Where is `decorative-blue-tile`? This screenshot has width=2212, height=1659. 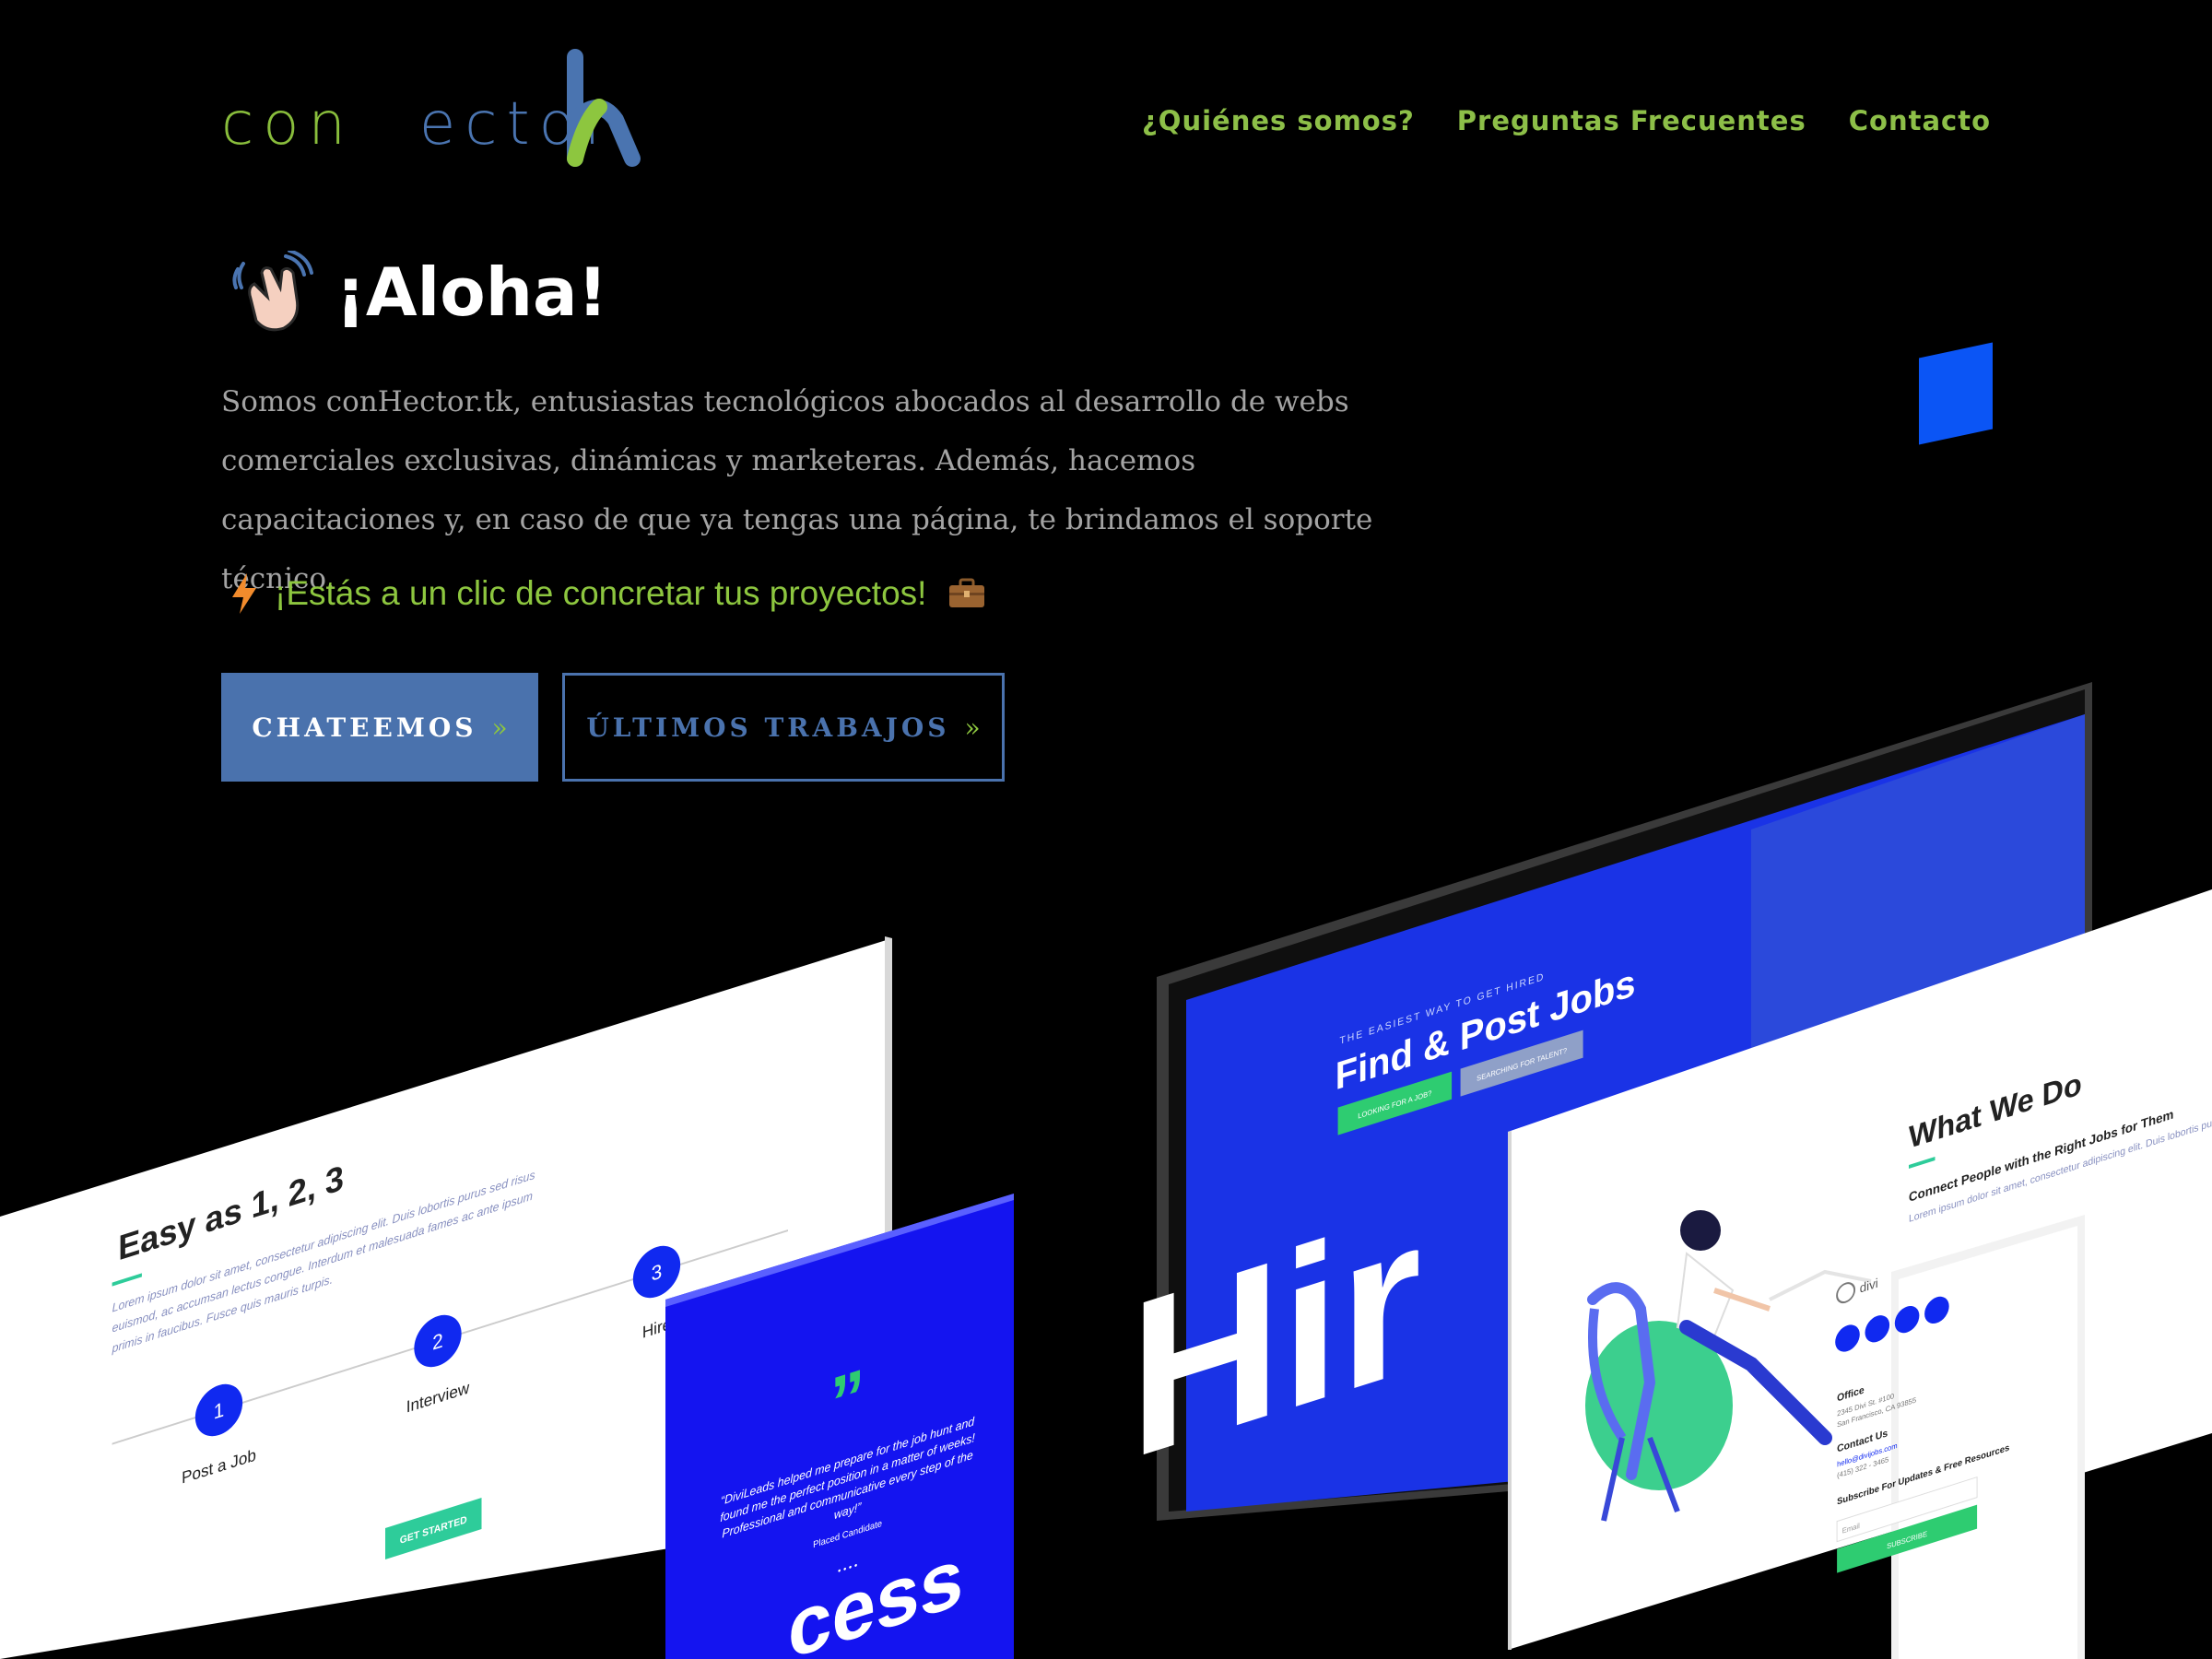 decorative-blue-tile is located at coordinates (1956, 393).